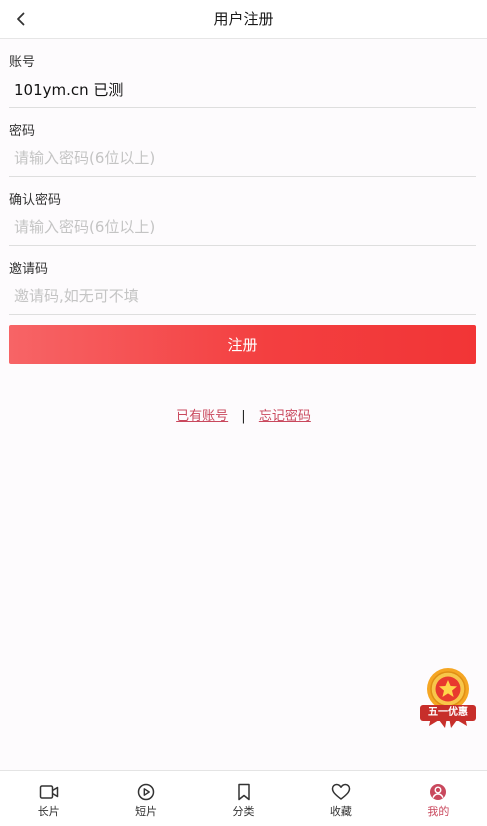 The height and width of the screenshot is (826, 487). I want to click on auth-links: 已有账号 | 忘记密码, so click(243, 415).